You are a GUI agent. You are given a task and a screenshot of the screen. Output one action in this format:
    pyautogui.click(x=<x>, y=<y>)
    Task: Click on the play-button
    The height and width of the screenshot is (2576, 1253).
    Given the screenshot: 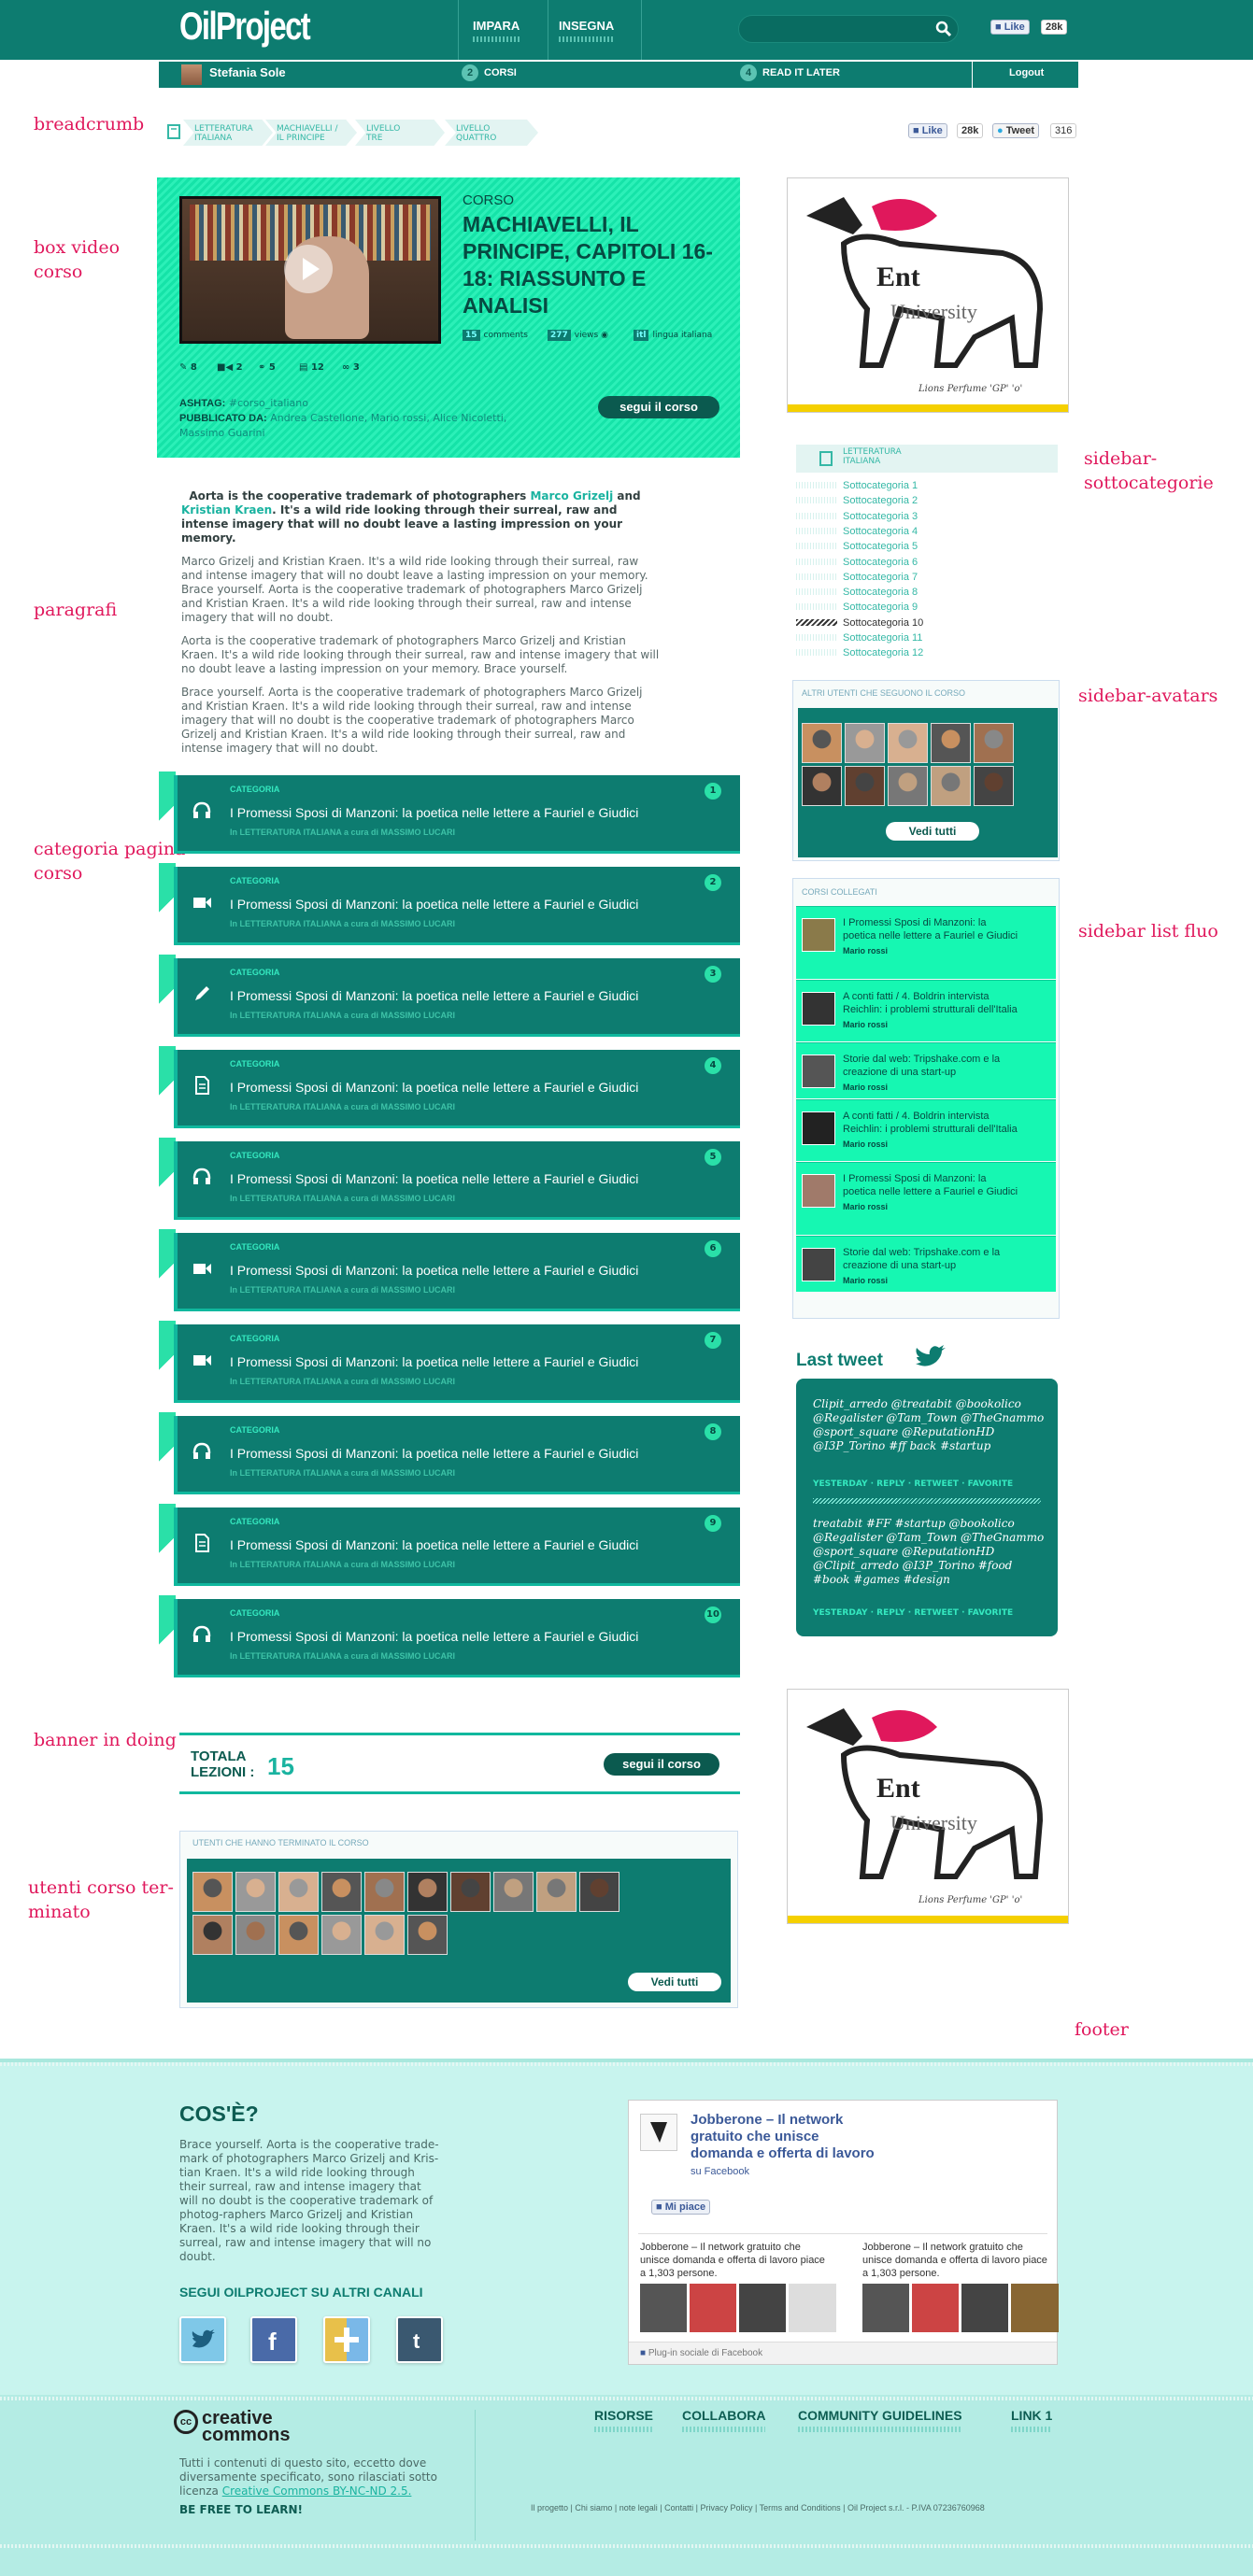 What is the action you would take?
    pyautogui.click(x=308, y=269)
    